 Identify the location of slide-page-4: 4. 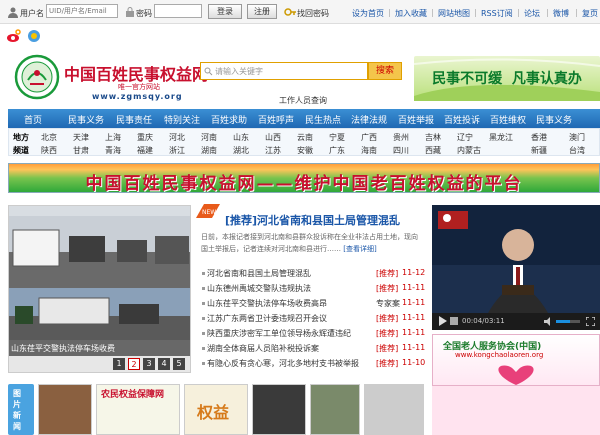
(164, 364).